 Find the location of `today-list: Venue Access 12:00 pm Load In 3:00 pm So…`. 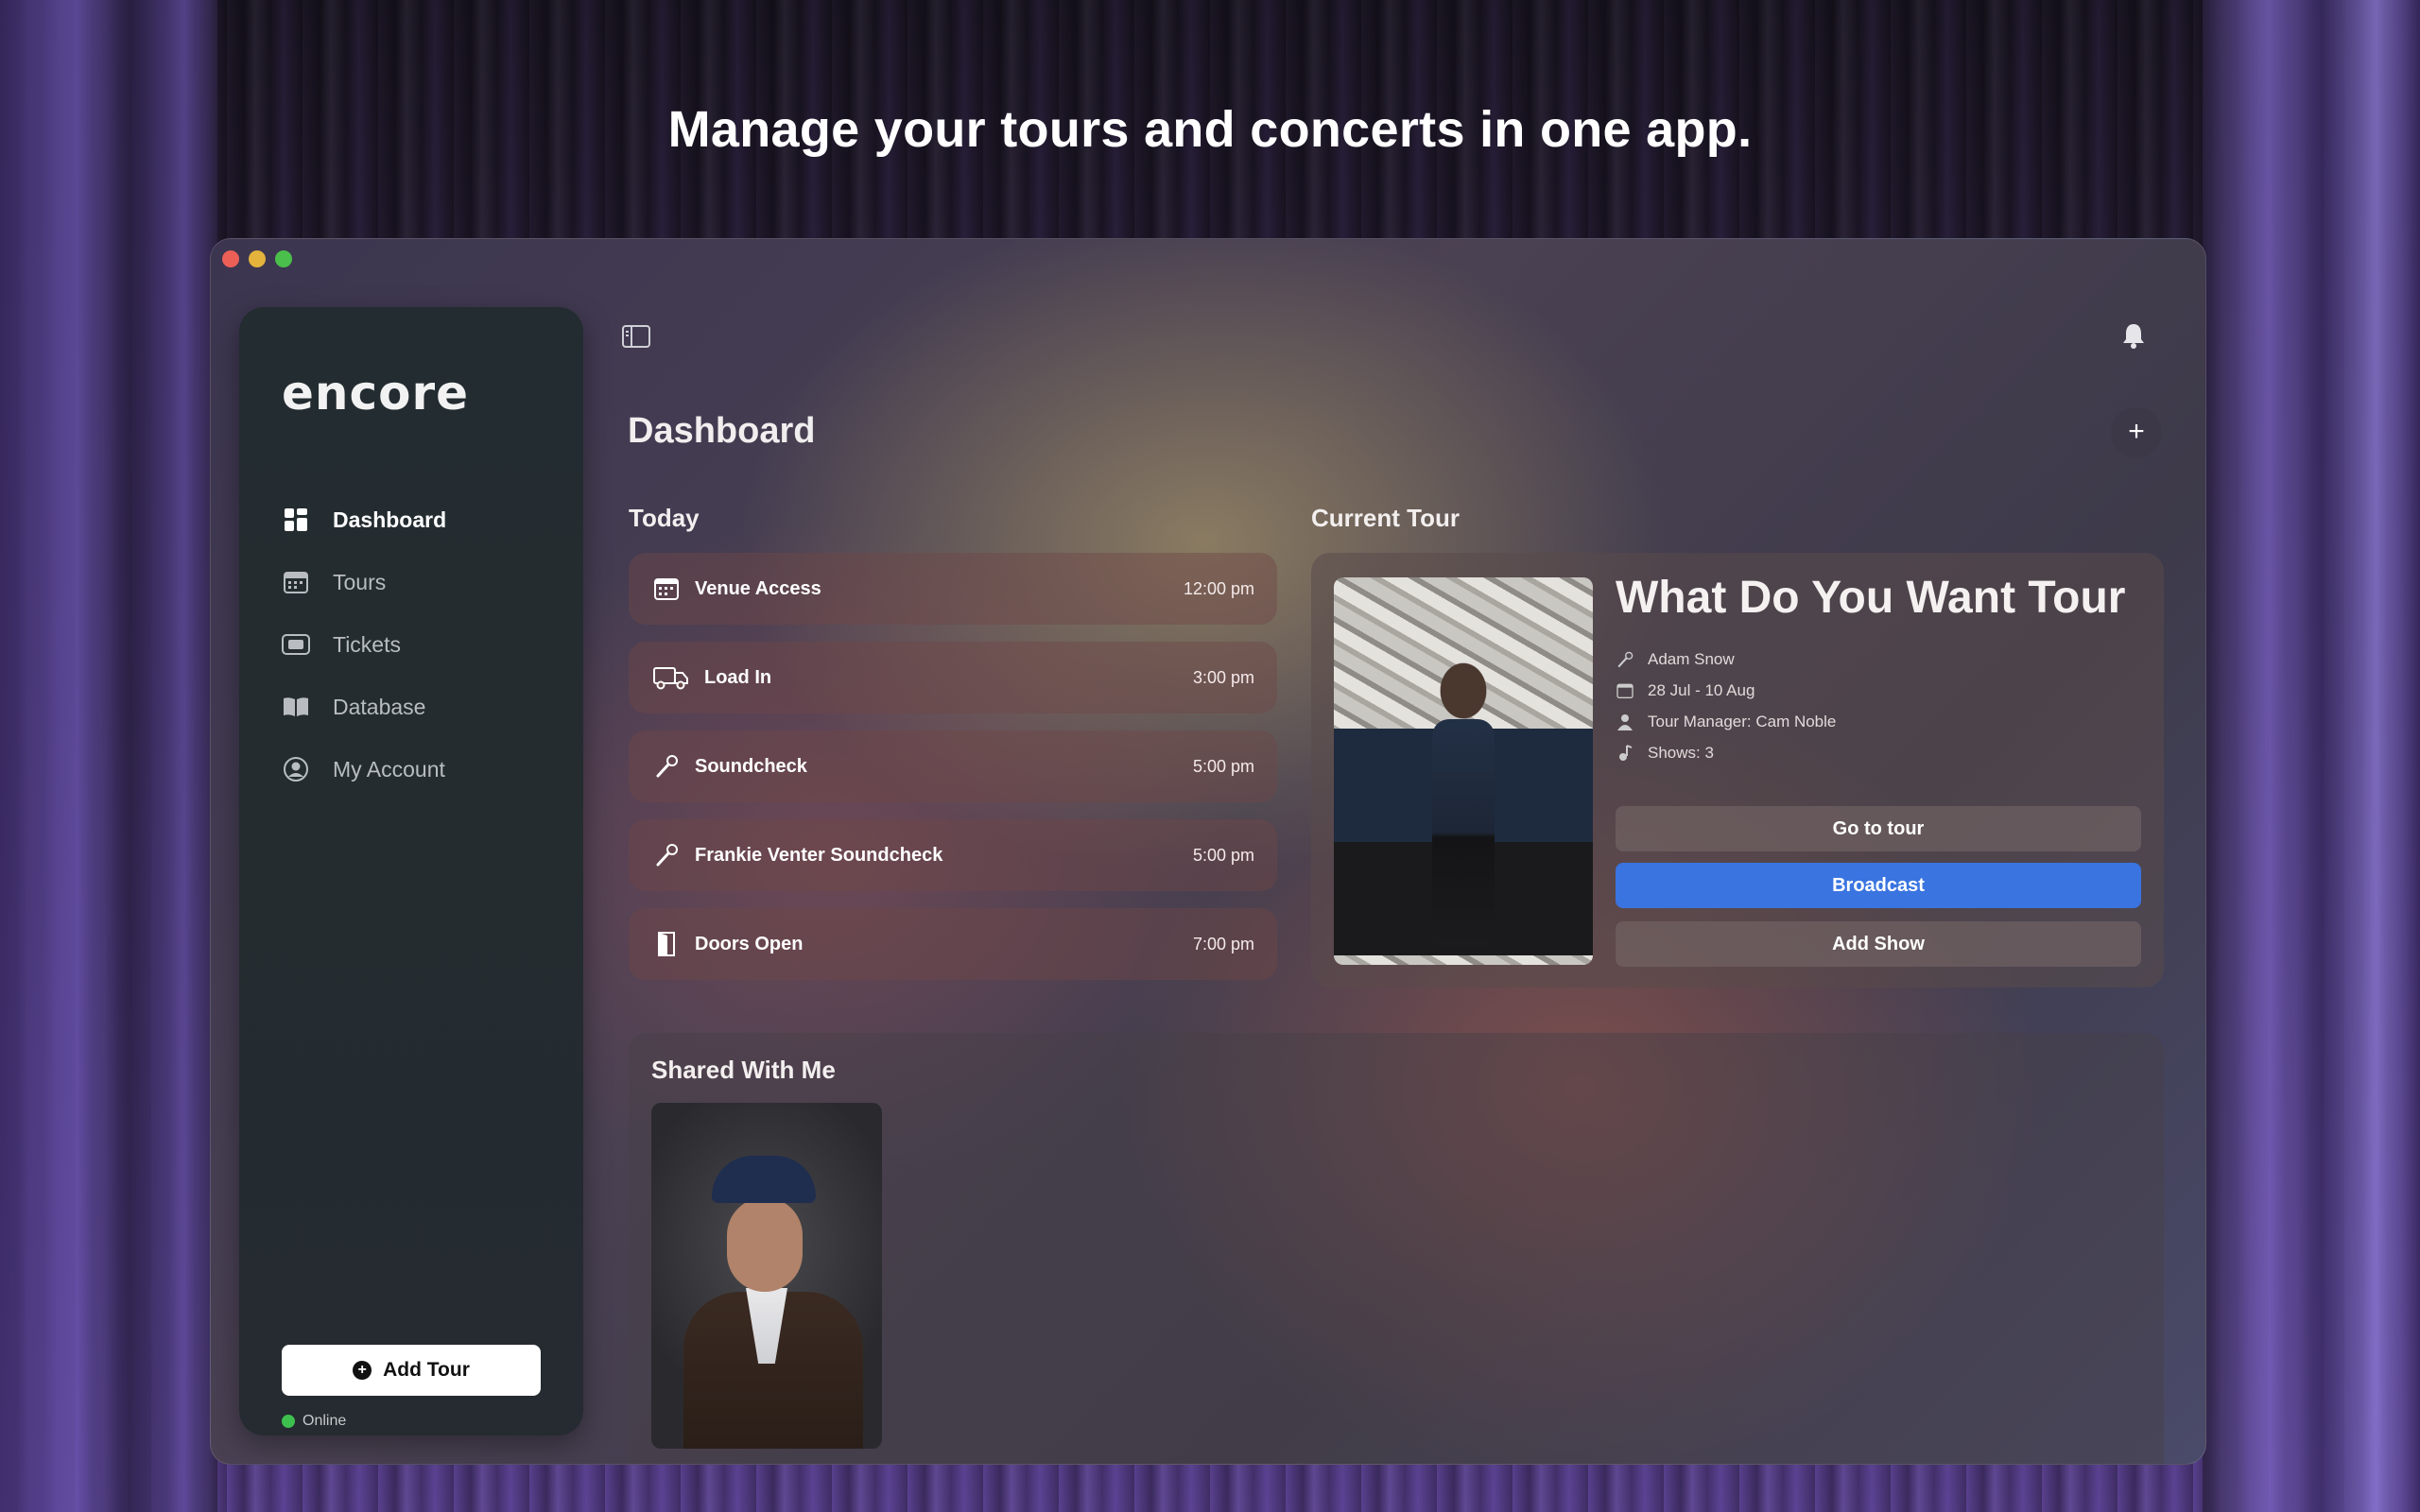

today-list: Venue Access 12:00 pm Load In 3:00 pm So… is located at coordinates (953, 775).